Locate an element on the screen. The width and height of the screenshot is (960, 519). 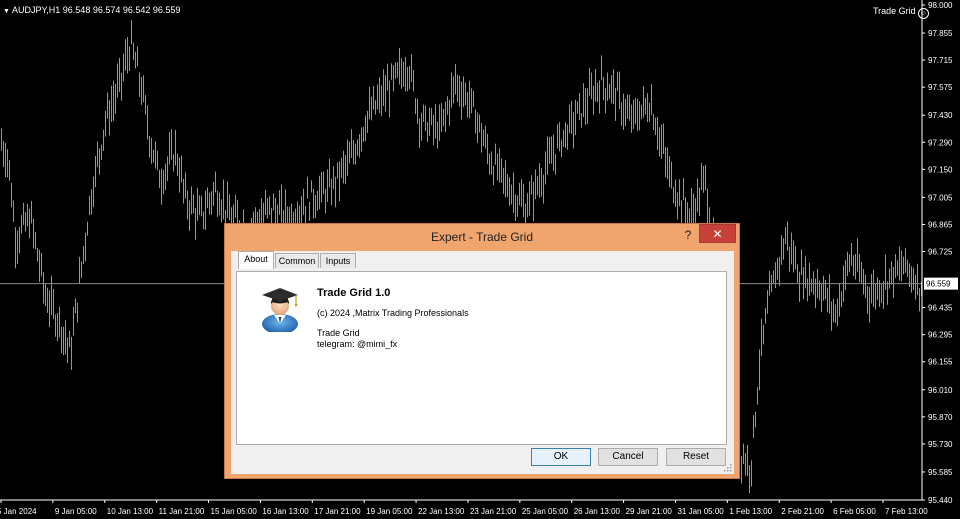
price-label: 95.730 is located at coordinates (940, 444).